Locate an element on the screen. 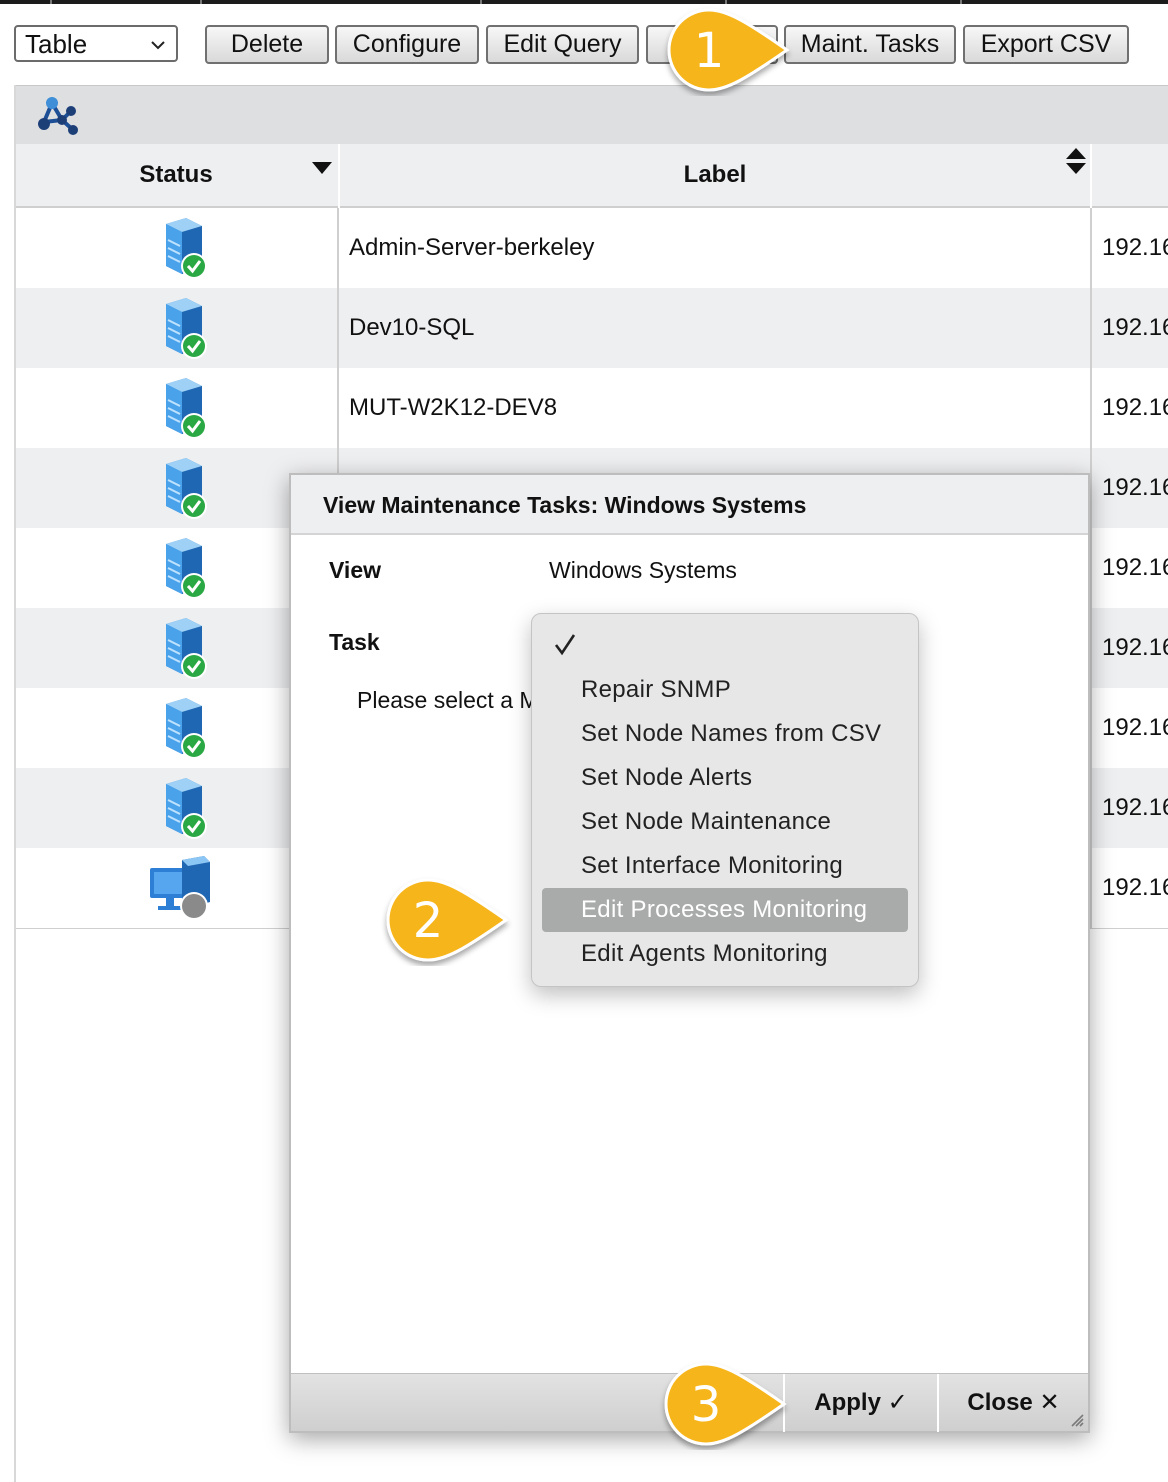 This screenshot has width=1168, height=1482. grid-left-border is located at coordinates (15, 783).